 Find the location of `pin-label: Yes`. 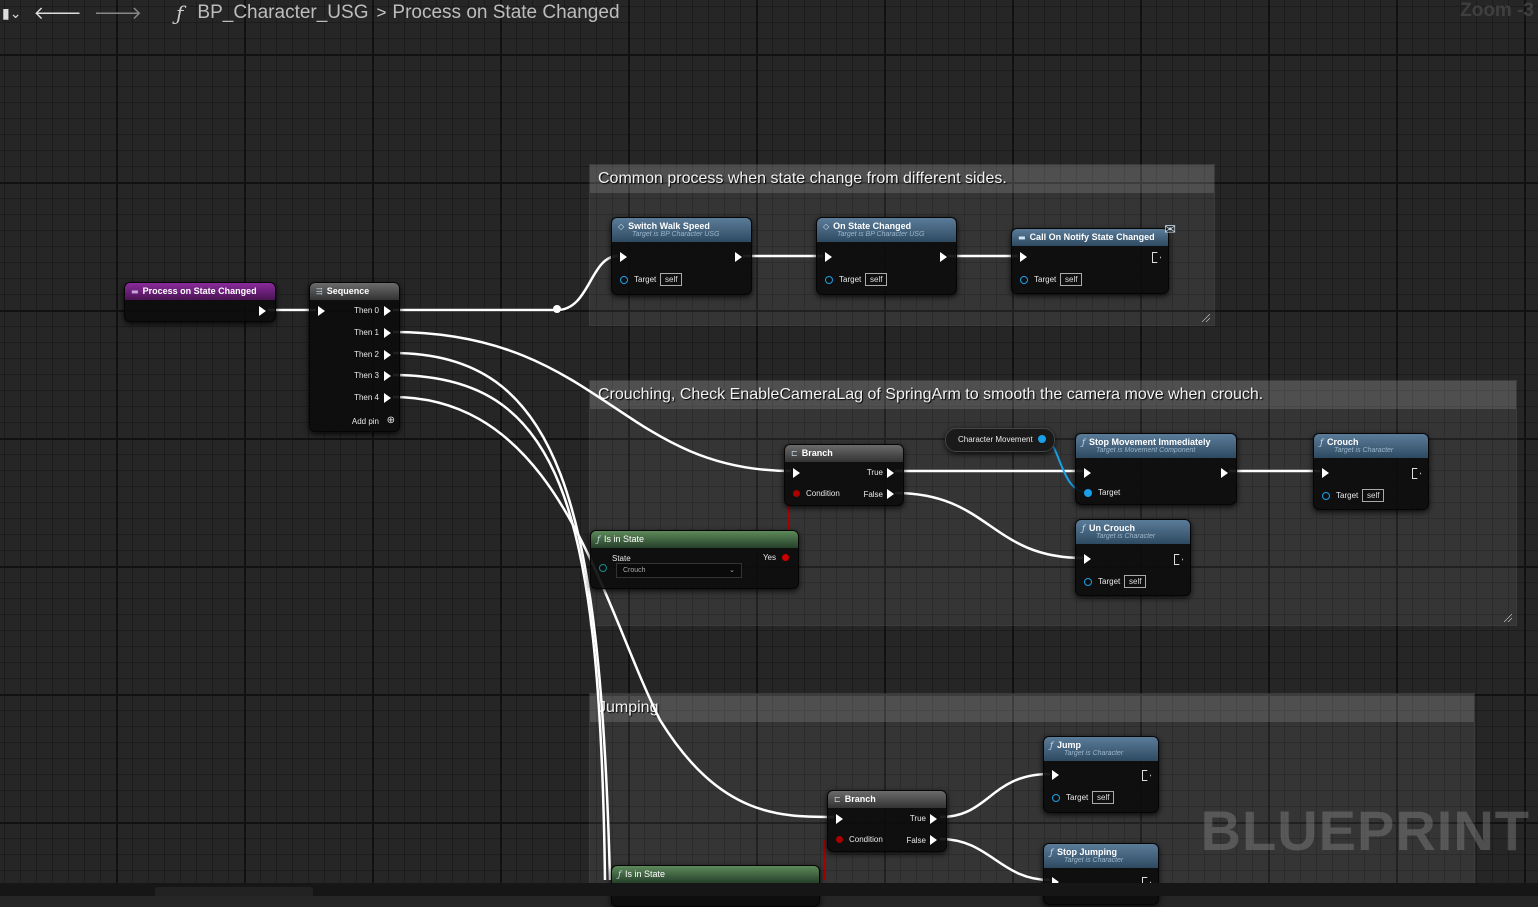

pin-label: Yes is located at coordinates (769, 557).